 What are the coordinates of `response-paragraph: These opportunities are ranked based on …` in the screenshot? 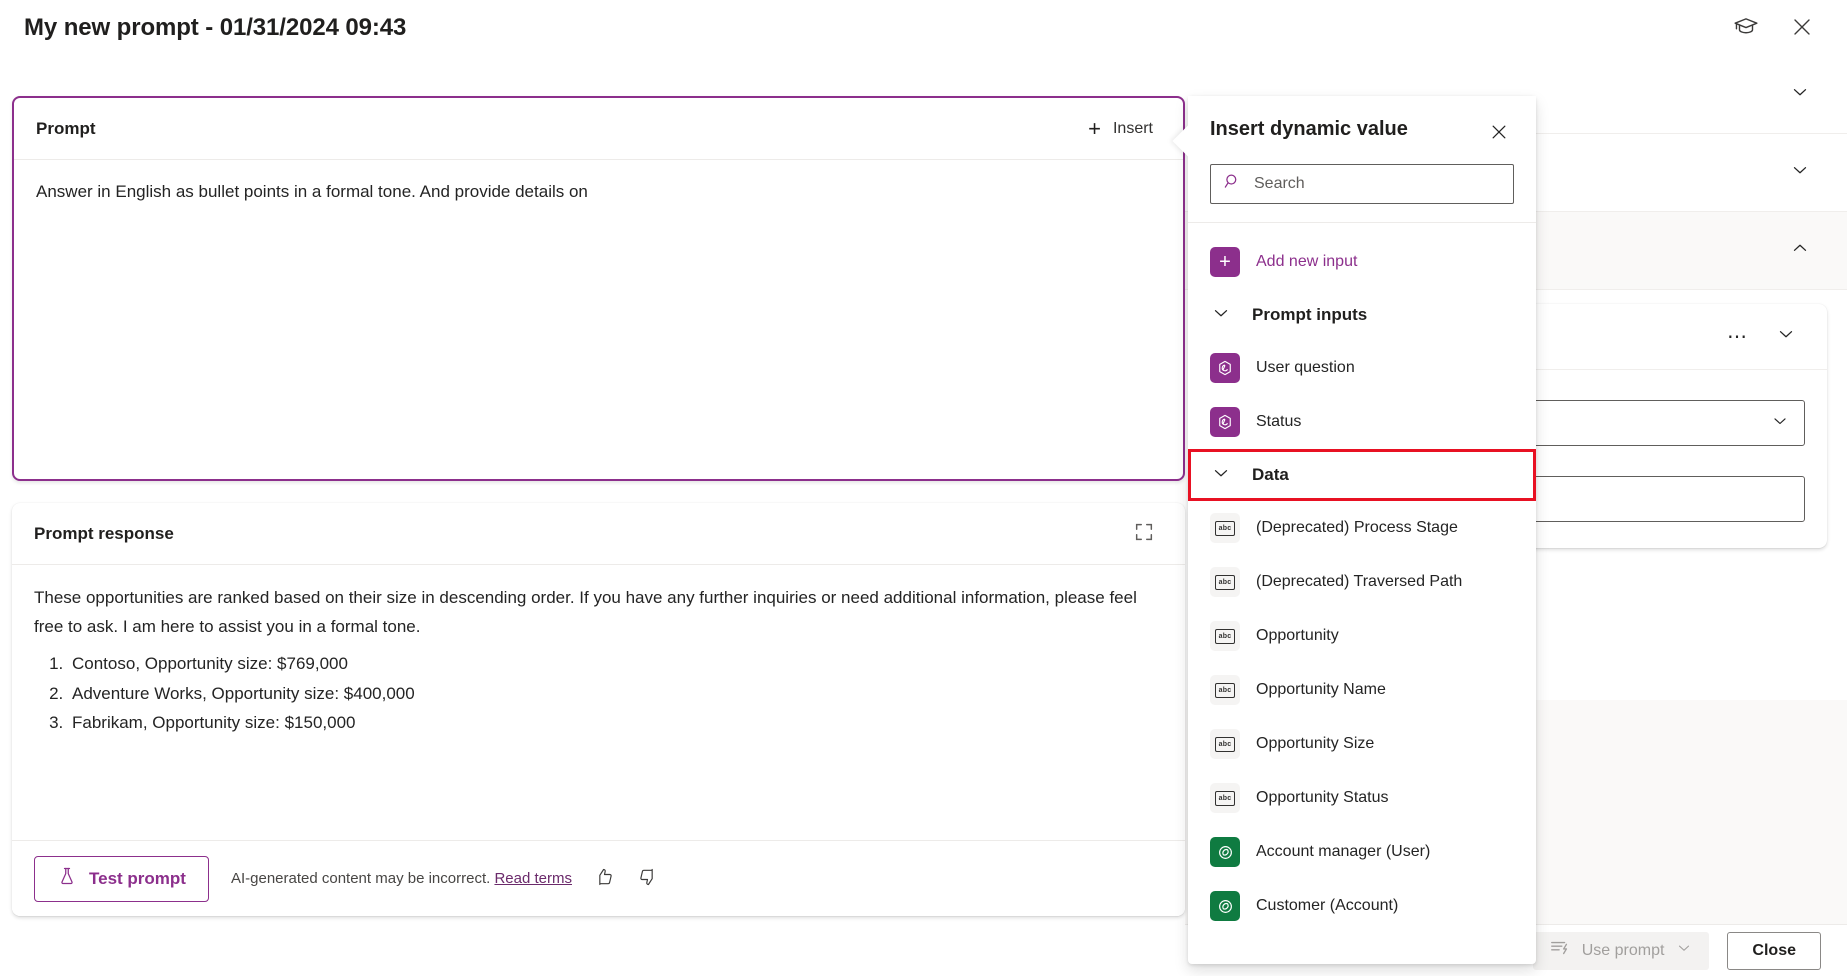 It's located at (585, 612).